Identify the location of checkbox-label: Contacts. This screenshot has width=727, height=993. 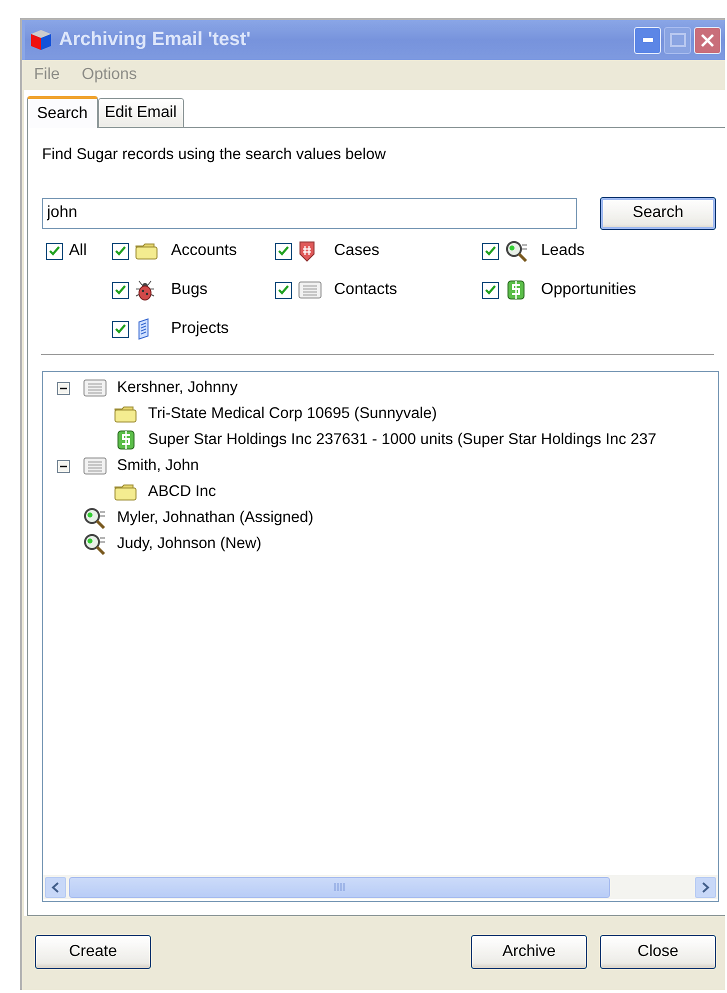
(366, 290).